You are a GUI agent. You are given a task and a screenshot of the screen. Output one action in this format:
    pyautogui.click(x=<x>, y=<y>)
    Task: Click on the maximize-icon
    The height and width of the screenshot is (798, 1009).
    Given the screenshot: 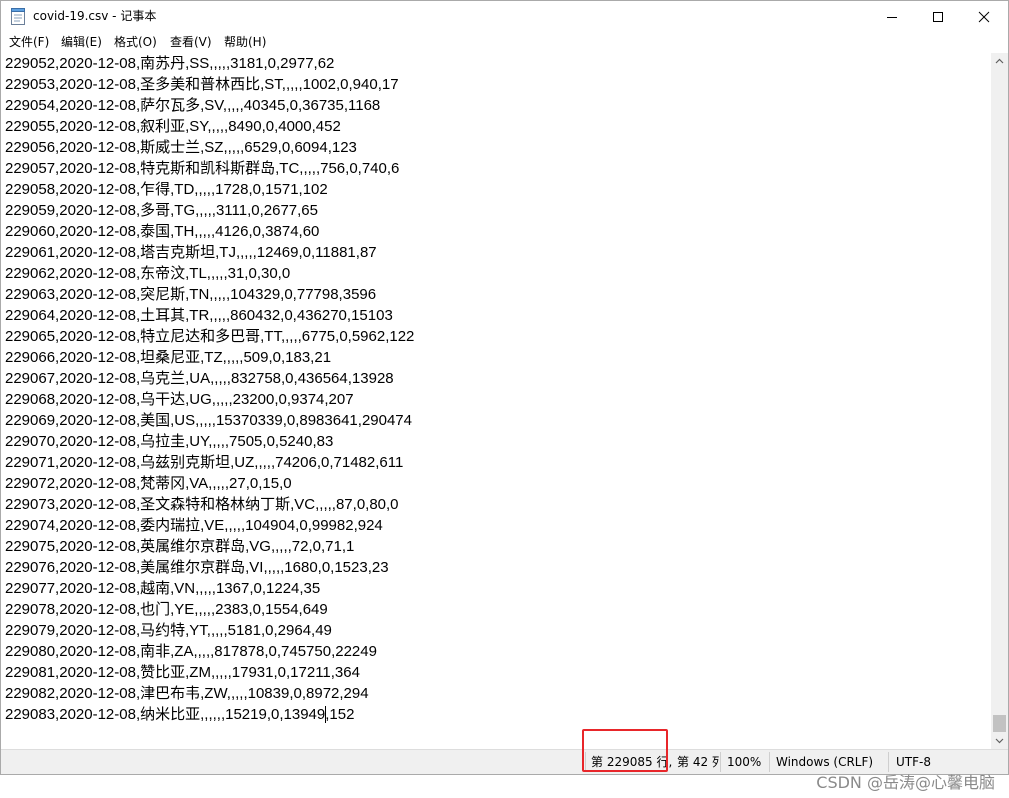 What is the action you would take?
    pyautogui.click(x=938, y=17)
    